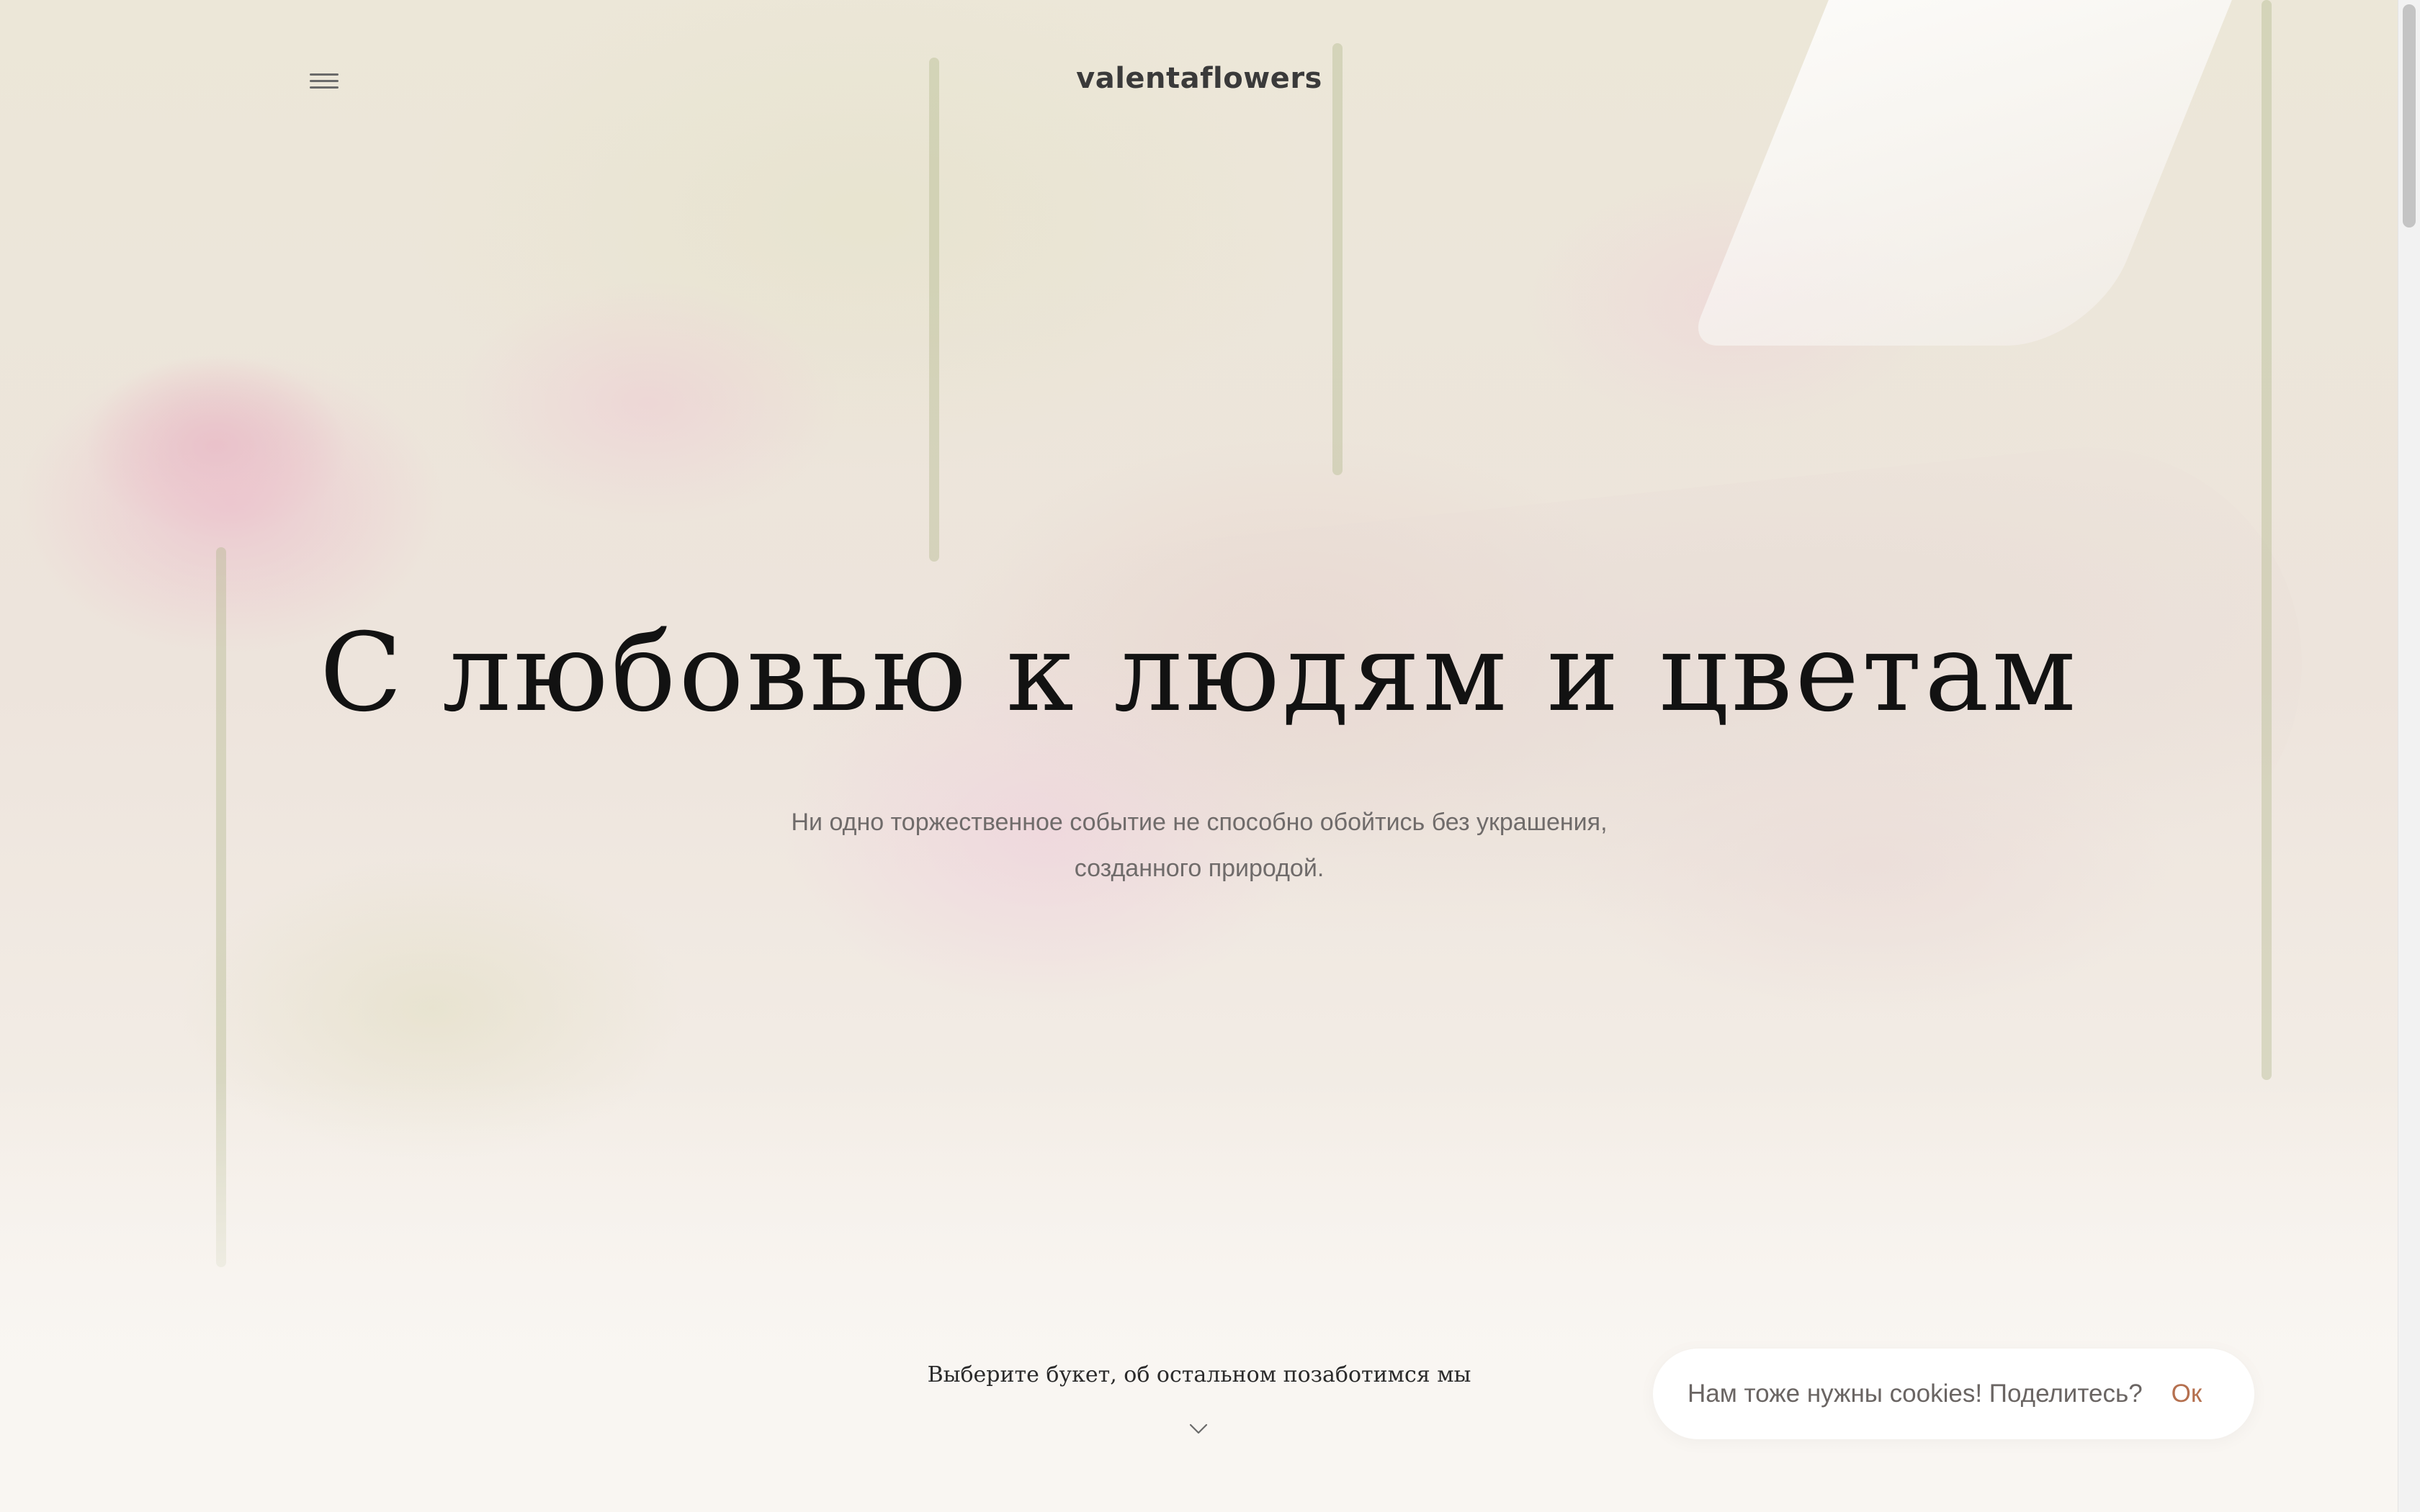 The image size is (2420, 1512). Describe the element at coordinates (2187, 1394) in the screenshot. I see `cookie-accept-button: Ок` at that location.